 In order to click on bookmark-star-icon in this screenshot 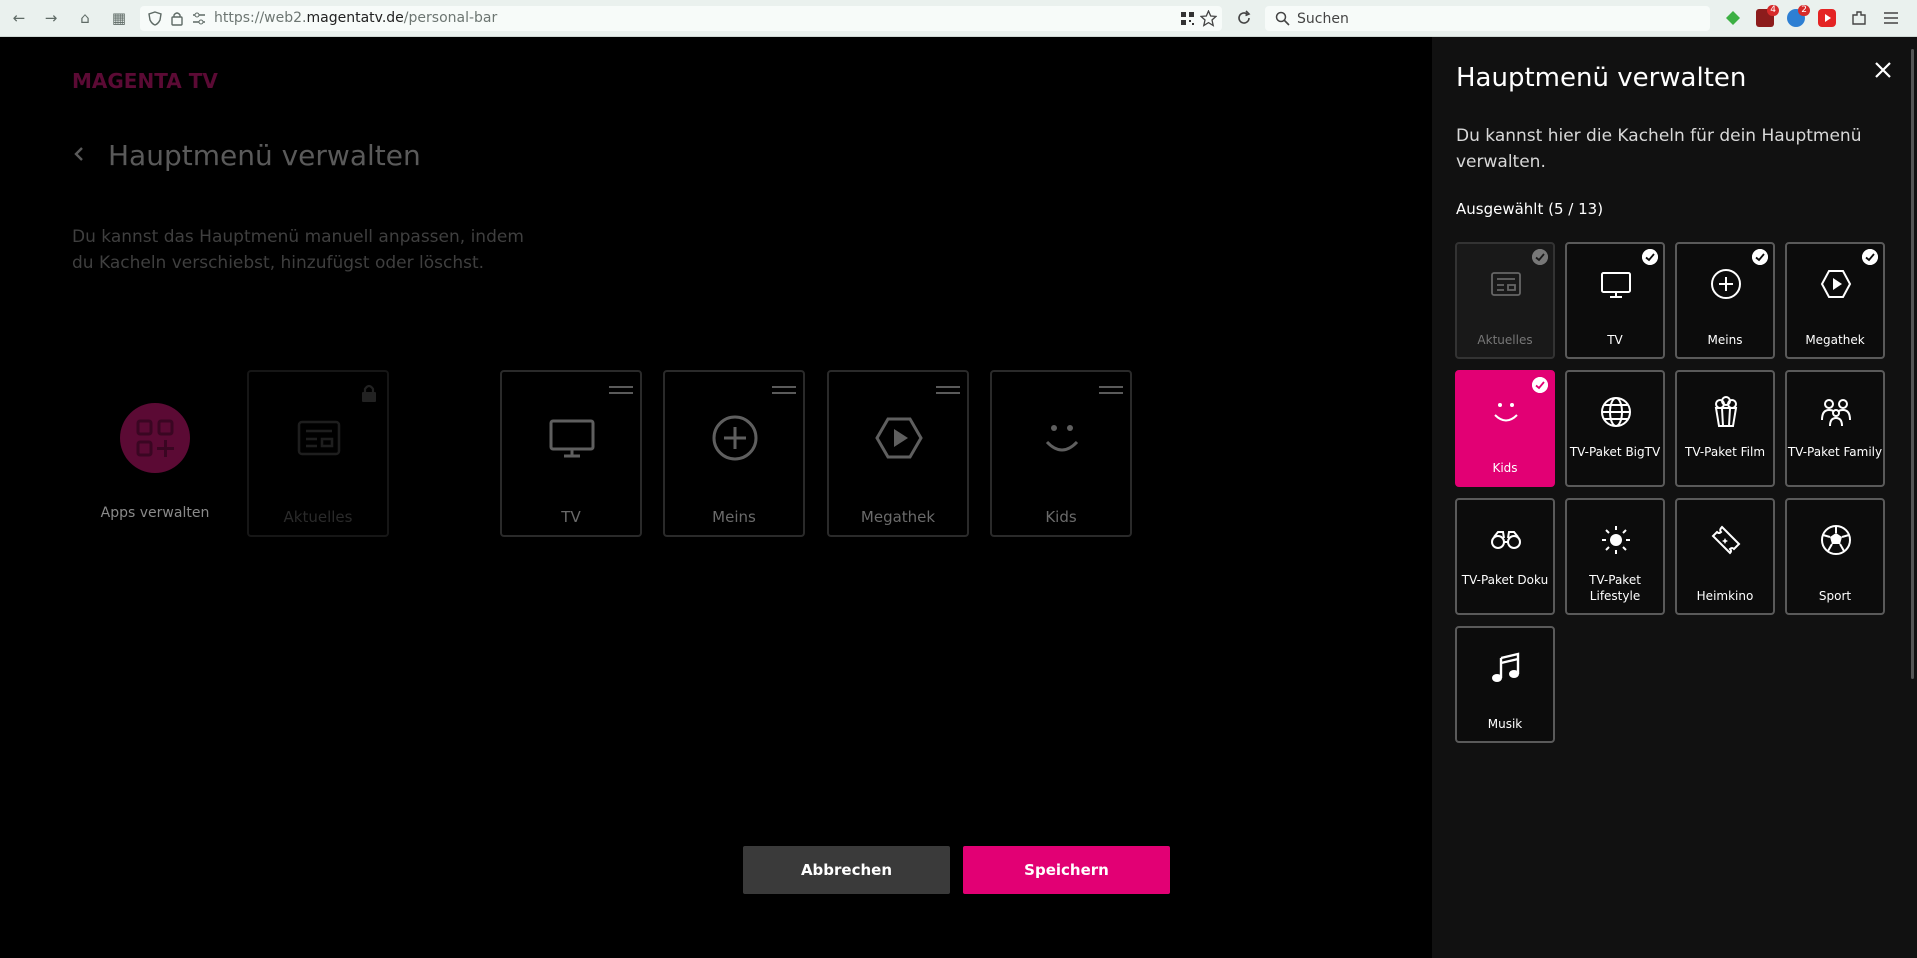, I will do `click(1208, 18)`.